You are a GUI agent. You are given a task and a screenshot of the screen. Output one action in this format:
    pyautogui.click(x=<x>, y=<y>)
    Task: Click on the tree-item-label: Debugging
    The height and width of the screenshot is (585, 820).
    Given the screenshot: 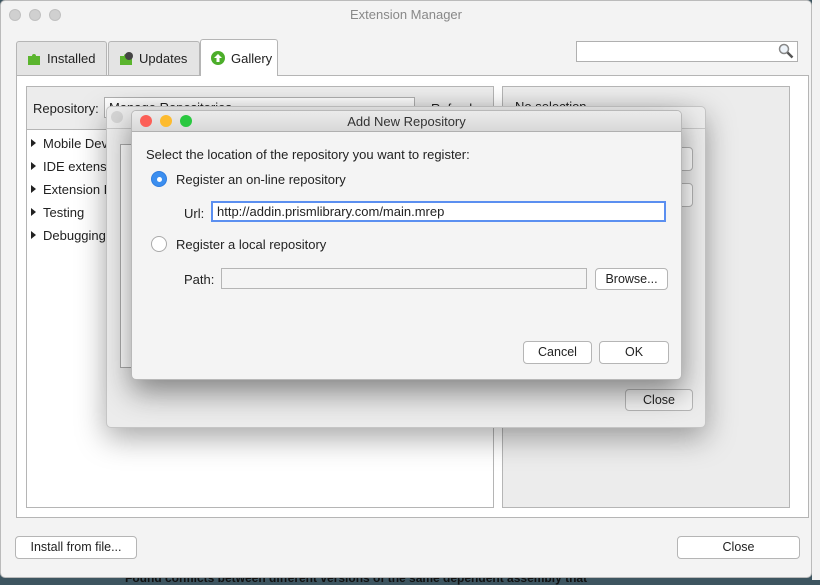 What is the action you would take?
    pyautogui.click(x=74, y=235)
    